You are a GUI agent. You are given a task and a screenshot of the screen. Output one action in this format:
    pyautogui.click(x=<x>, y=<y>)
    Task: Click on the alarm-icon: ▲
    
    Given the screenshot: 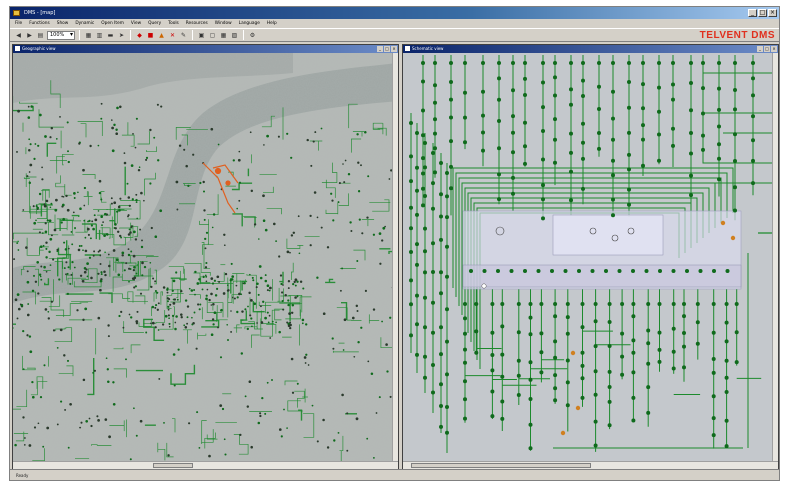 What is the action you would take?
    pyautogui.click(x=161, y=35)
    